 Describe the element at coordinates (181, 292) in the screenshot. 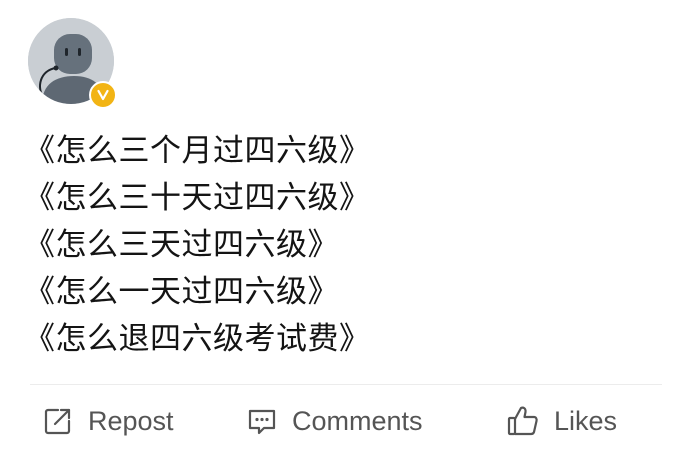

I see `post-line: 《怎么一天过四六级》` at that location.